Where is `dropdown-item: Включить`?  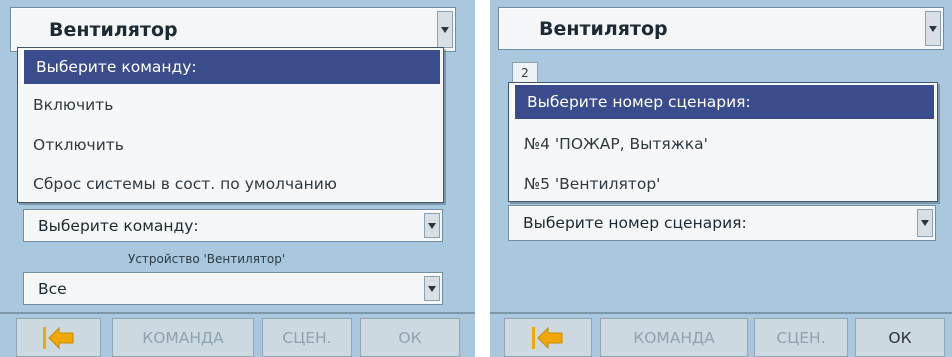 dropdown-item: Включить is located at coordinates (230, 105).